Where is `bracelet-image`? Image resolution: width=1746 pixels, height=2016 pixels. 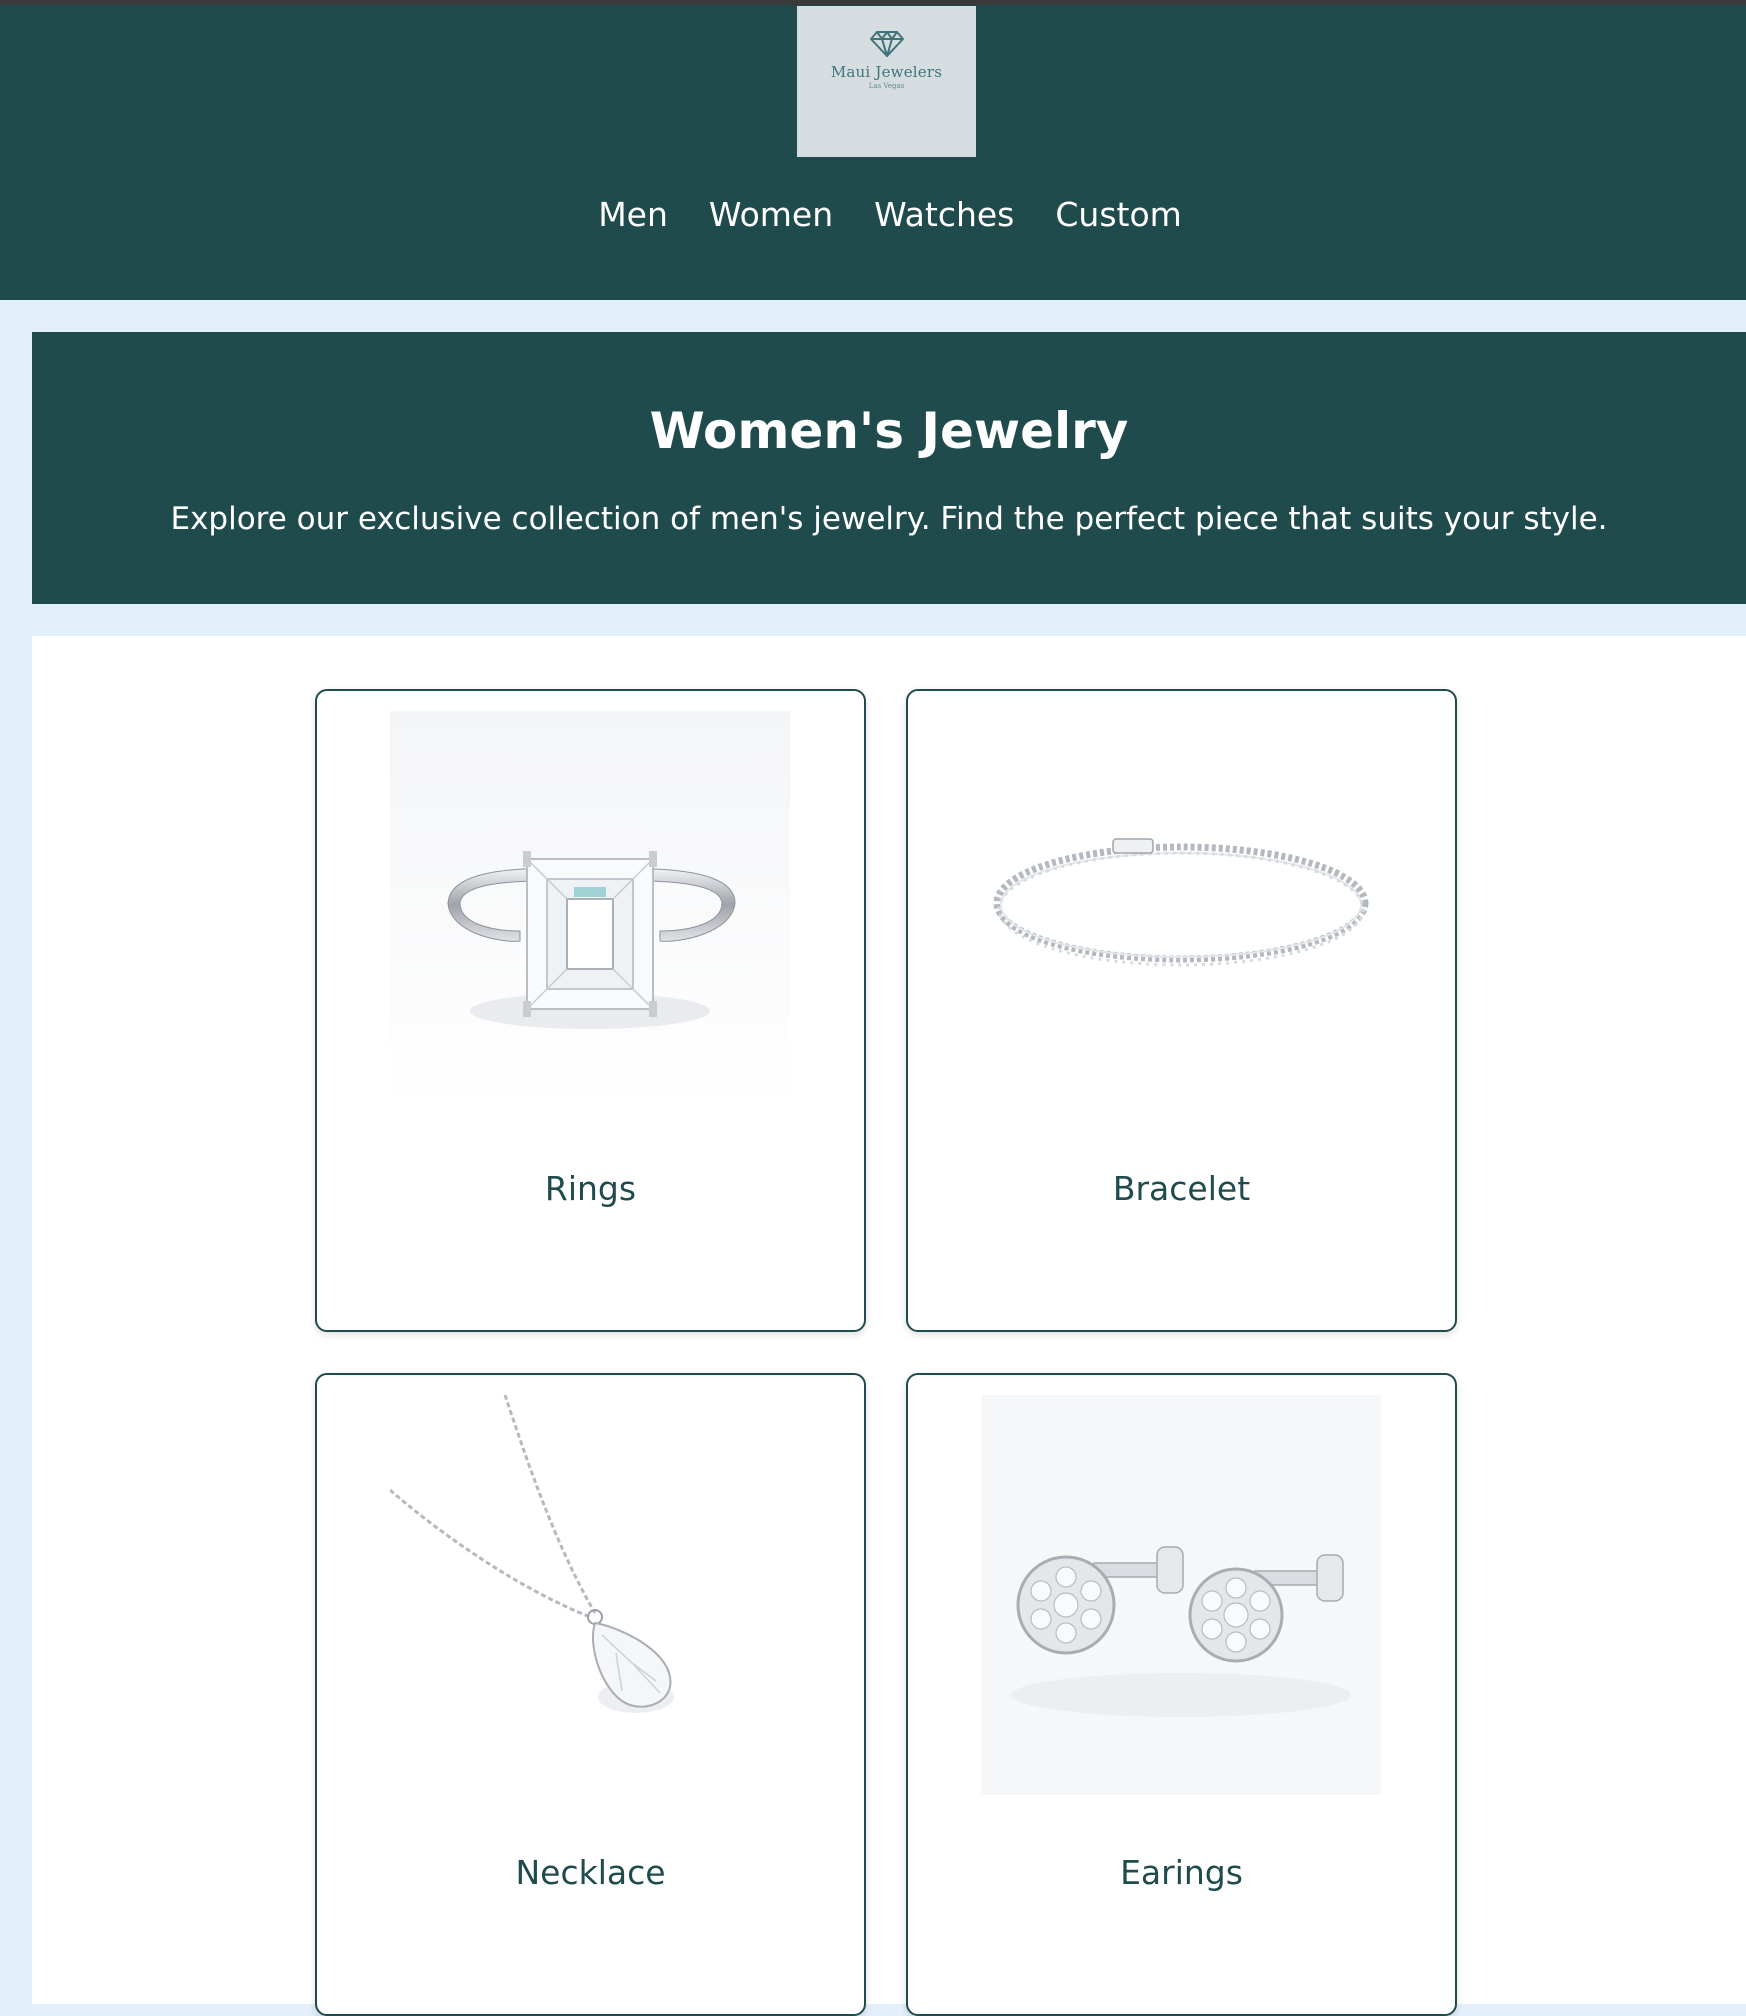
bracelet-image is located at coordinates (1181, 911).